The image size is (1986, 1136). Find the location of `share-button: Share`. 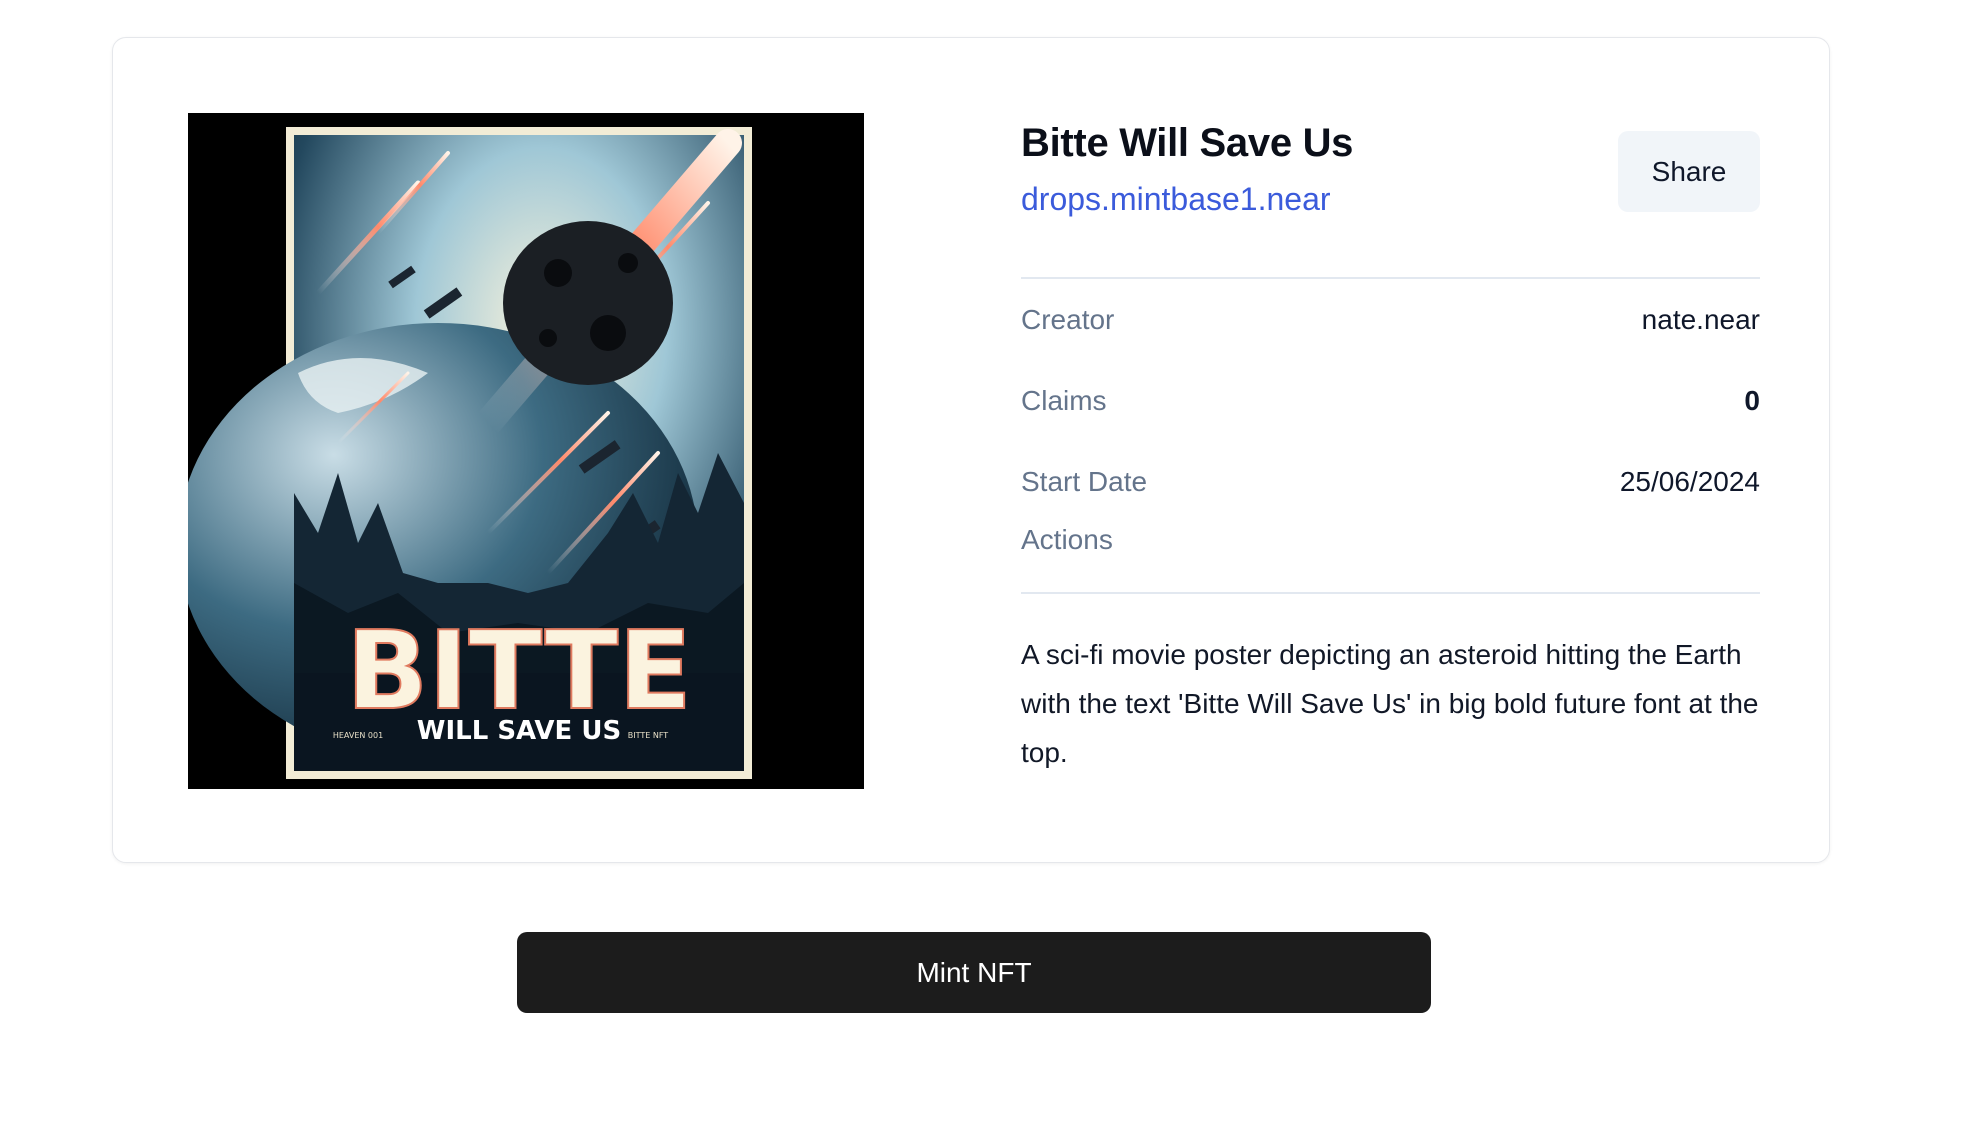

share-button: Share is located at coordinates (1689, 171).